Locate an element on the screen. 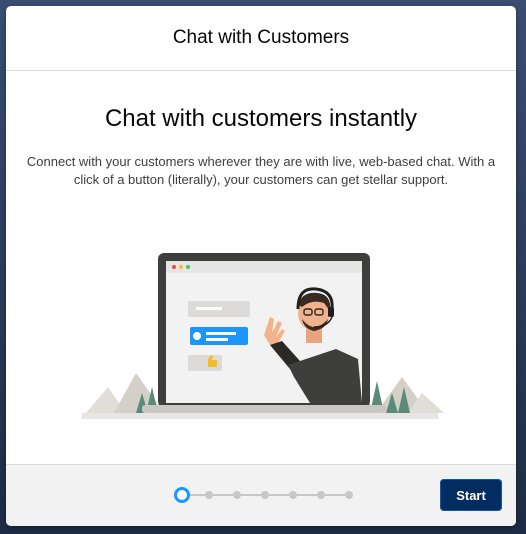 The width and height of the screenshot is (526, 534). headline: Chat with customers instantly is located at coordinates (261, 118).